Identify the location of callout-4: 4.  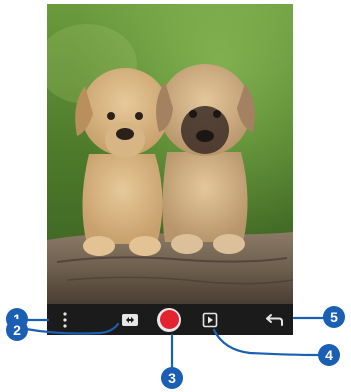
(329, 355).